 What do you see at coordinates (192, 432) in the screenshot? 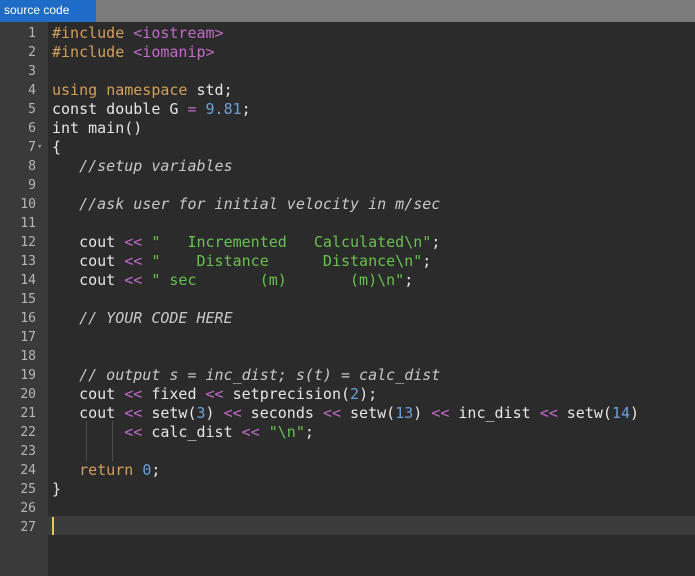
I see `code-token: calc_dist` at bounding box center [192, 432].